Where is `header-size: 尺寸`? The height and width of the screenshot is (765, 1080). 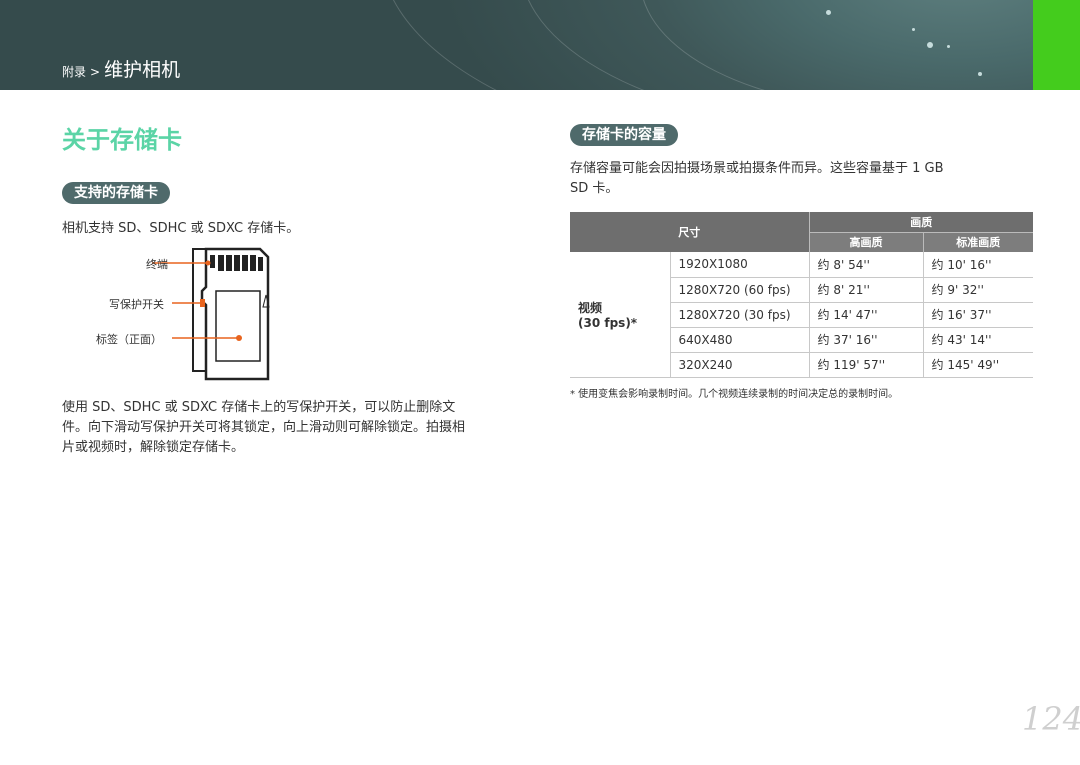
header-size: 尺寸 is located at coordinates (690, 232).